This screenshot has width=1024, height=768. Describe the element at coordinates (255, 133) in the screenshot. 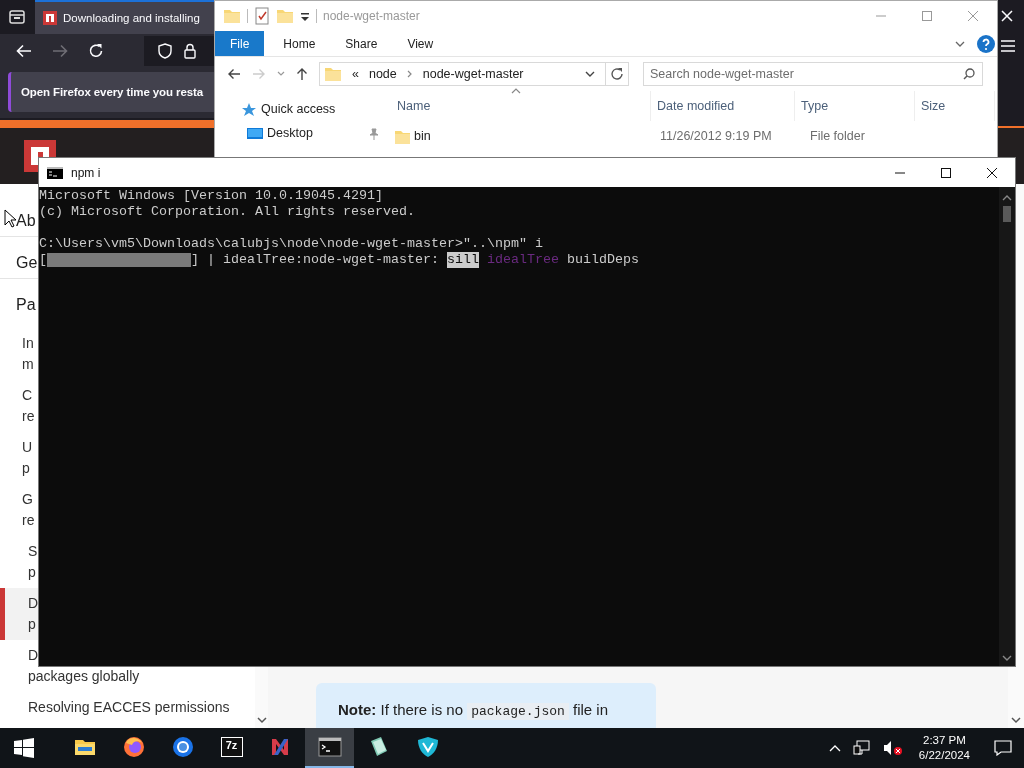

I see `desktop-icon` at that location.